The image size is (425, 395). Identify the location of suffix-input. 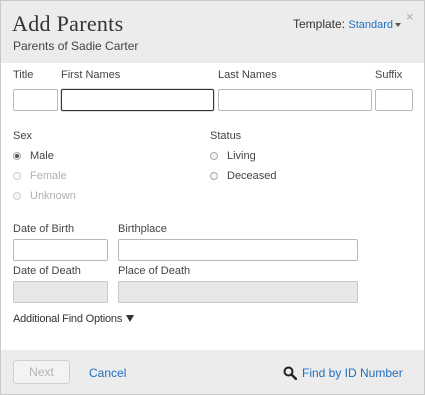
(394, 100).